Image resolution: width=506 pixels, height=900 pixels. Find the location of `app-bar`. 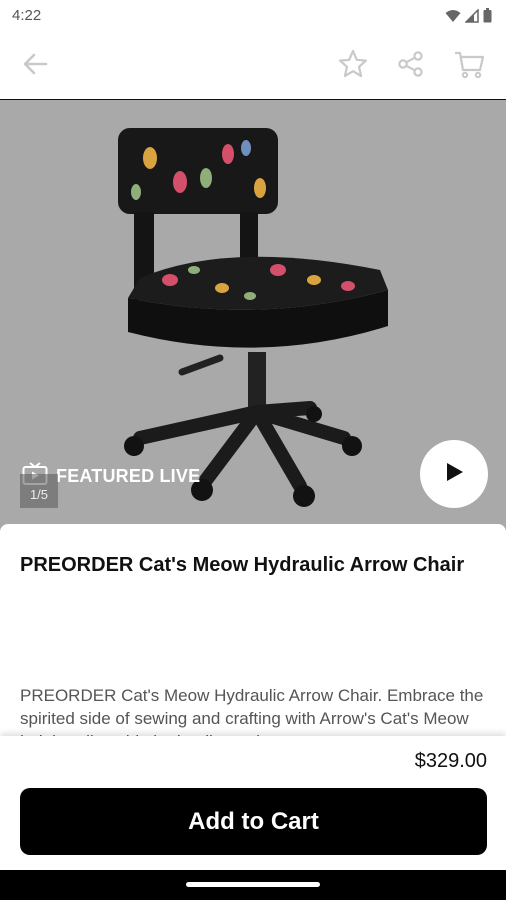

app-bar is located at coordinates (253, 66).